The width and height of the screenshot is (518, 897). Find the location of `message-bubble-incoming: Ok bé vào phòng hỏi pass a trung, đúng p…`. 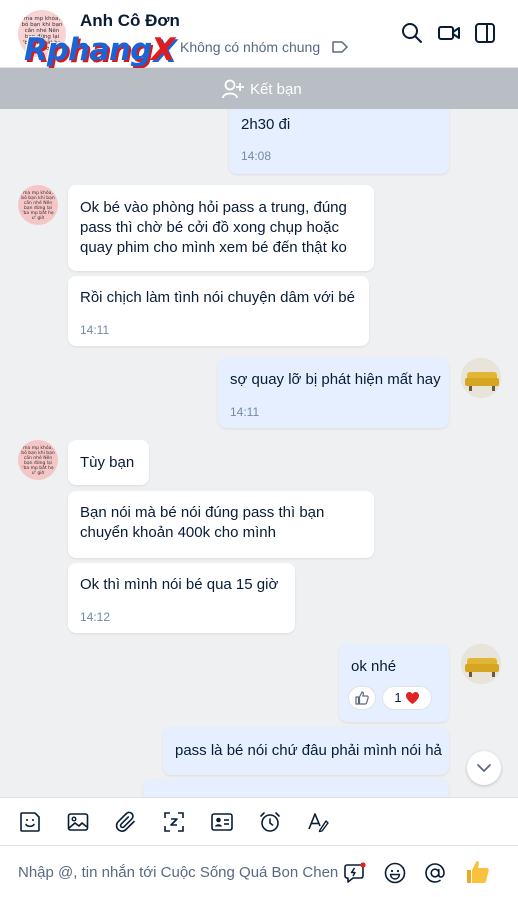

message-bubble-incoming: Ok bé vào phòng hỏi pass a trung, đúng p… is located at coordinates (221, 228).